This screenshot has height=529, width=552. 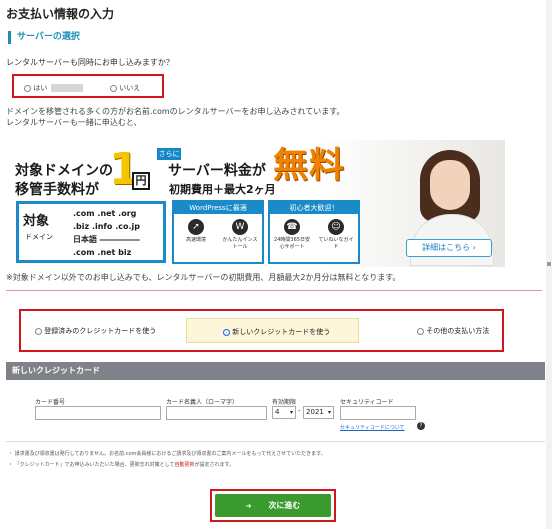 What do you see at coordinates (284, 505) in the screenshot?
I see `next-button-label: 次に進む` at bounding box center [284, 505].